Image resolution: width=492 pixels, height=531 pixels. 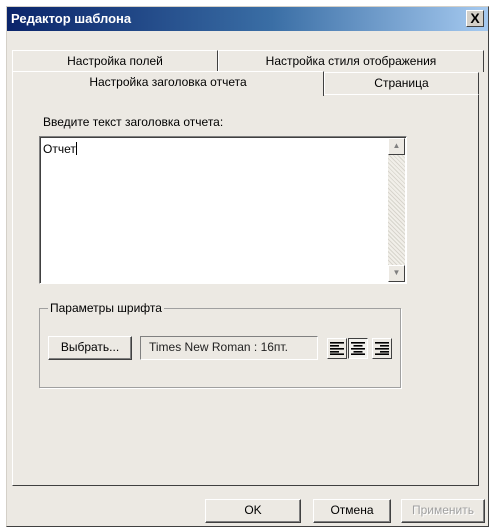 I want to click on vertical-scrollbar: ▲ ▼, so click(x=396, y=210).